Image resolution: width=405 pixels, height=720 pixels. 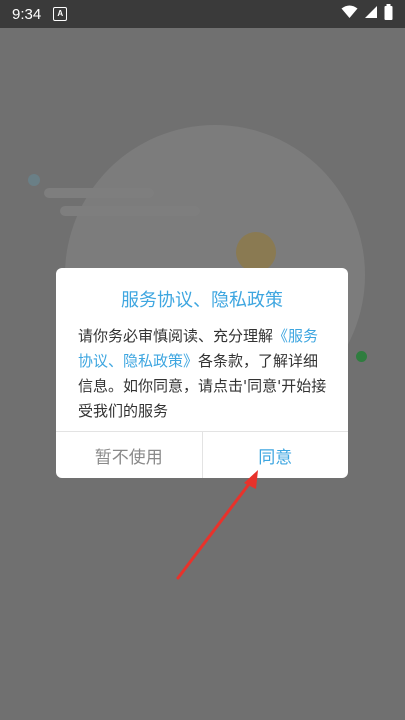 I want to click on annotation-arrow, so click(x=217, y=525).